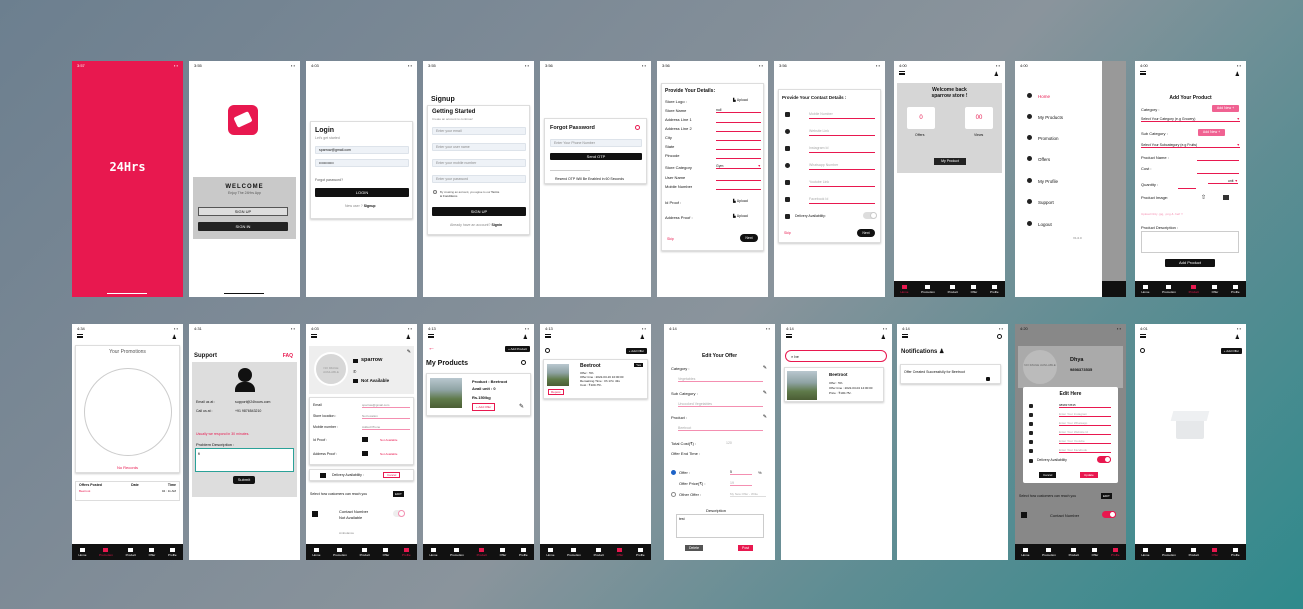 The width and height of the screenshot is (1303, 609). Describe the element at coordinates (738, 189) in the screenshot. I see `mobile-input` at that location.